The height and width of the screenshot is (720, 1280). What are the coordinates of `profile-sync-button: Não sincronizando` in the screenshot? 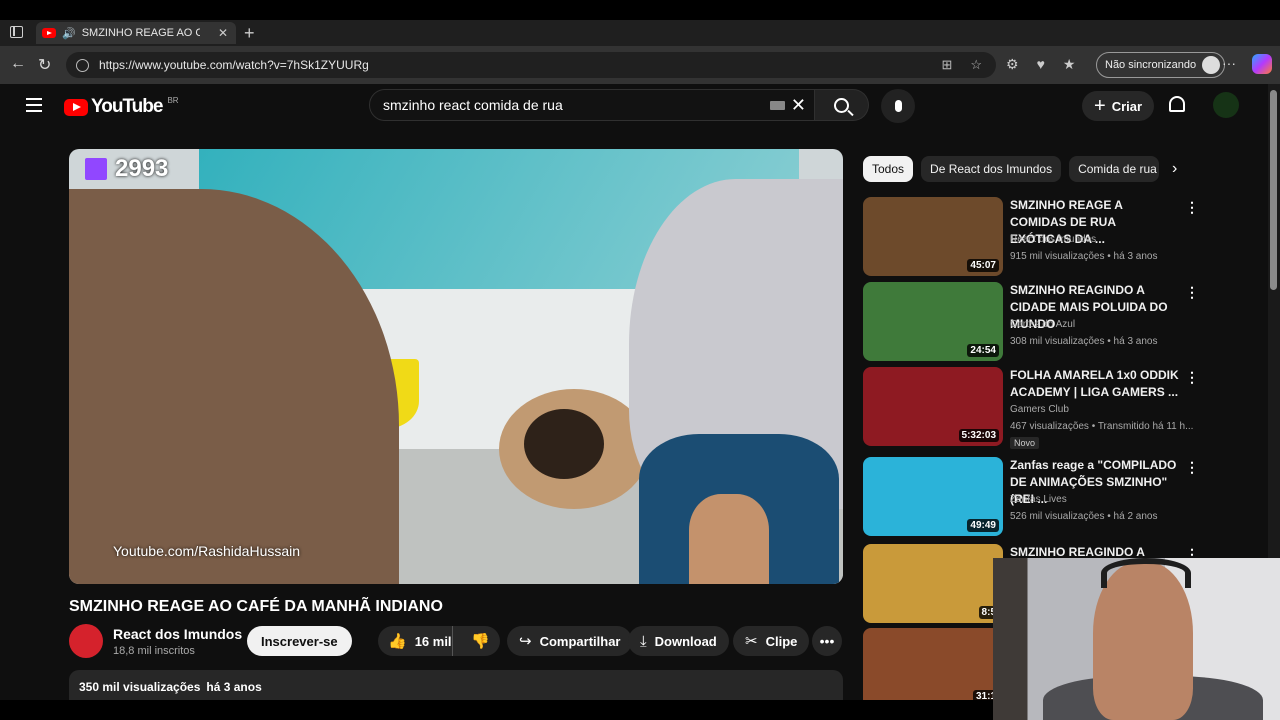 It's located at (1161, 65).